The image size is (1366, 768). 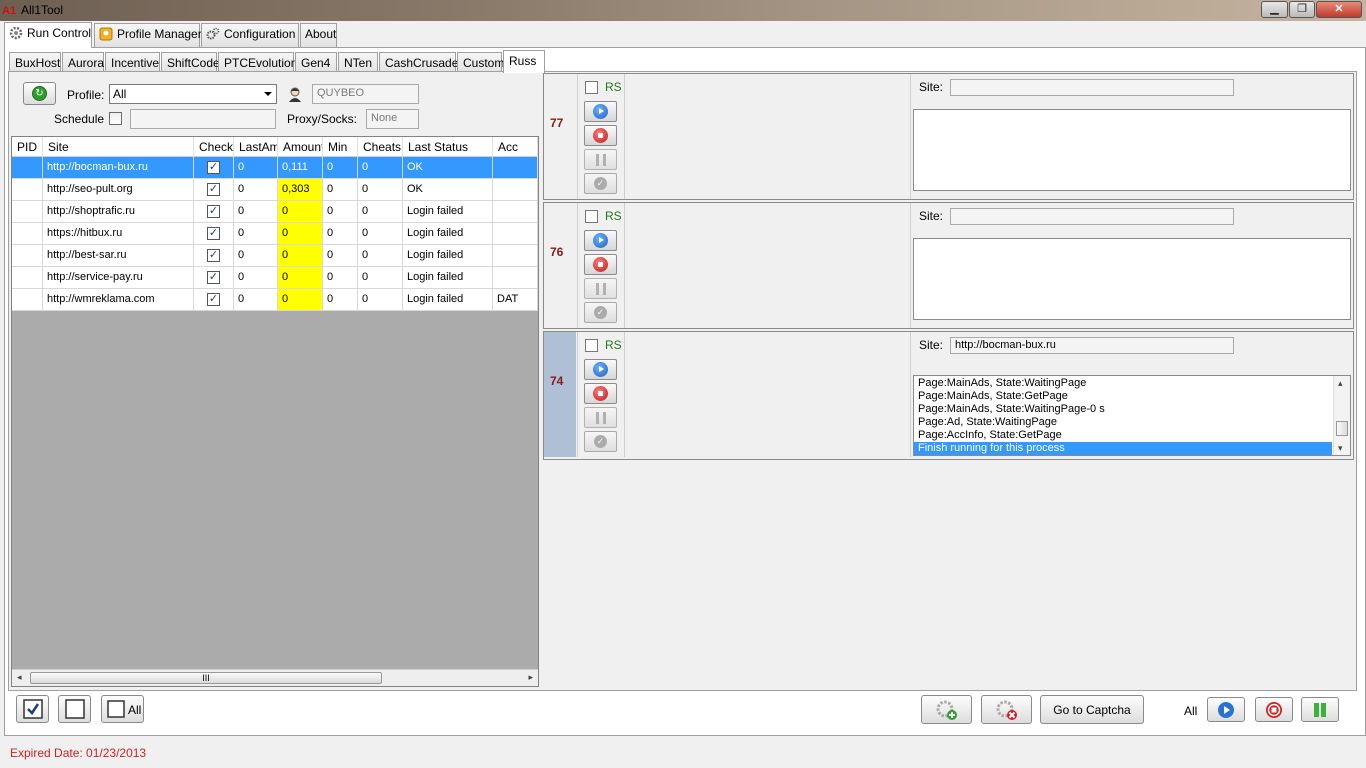 What do you see at coordinates (118, 190) in the screenshot?
I see `cell-site: http://seo-pult.org` at bounding box center [118, 190].